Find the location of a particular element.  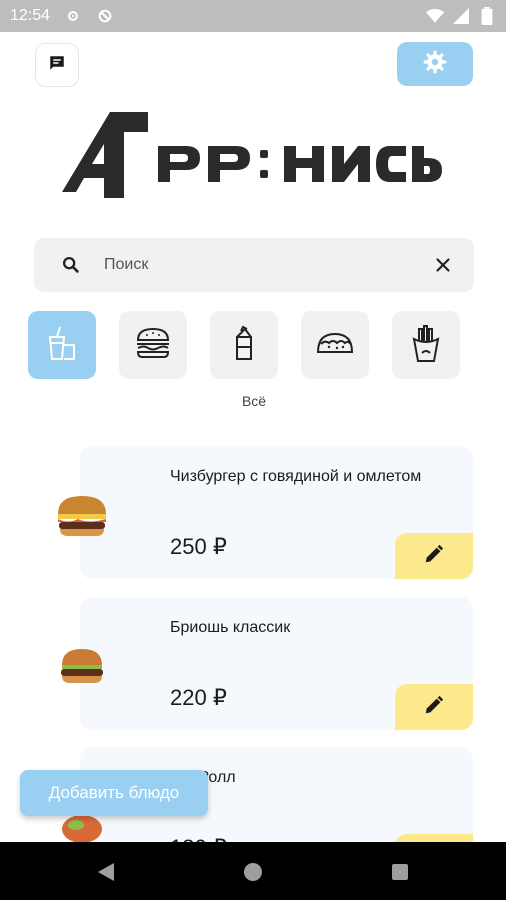

message-icon is located at coordinates (57, 65).